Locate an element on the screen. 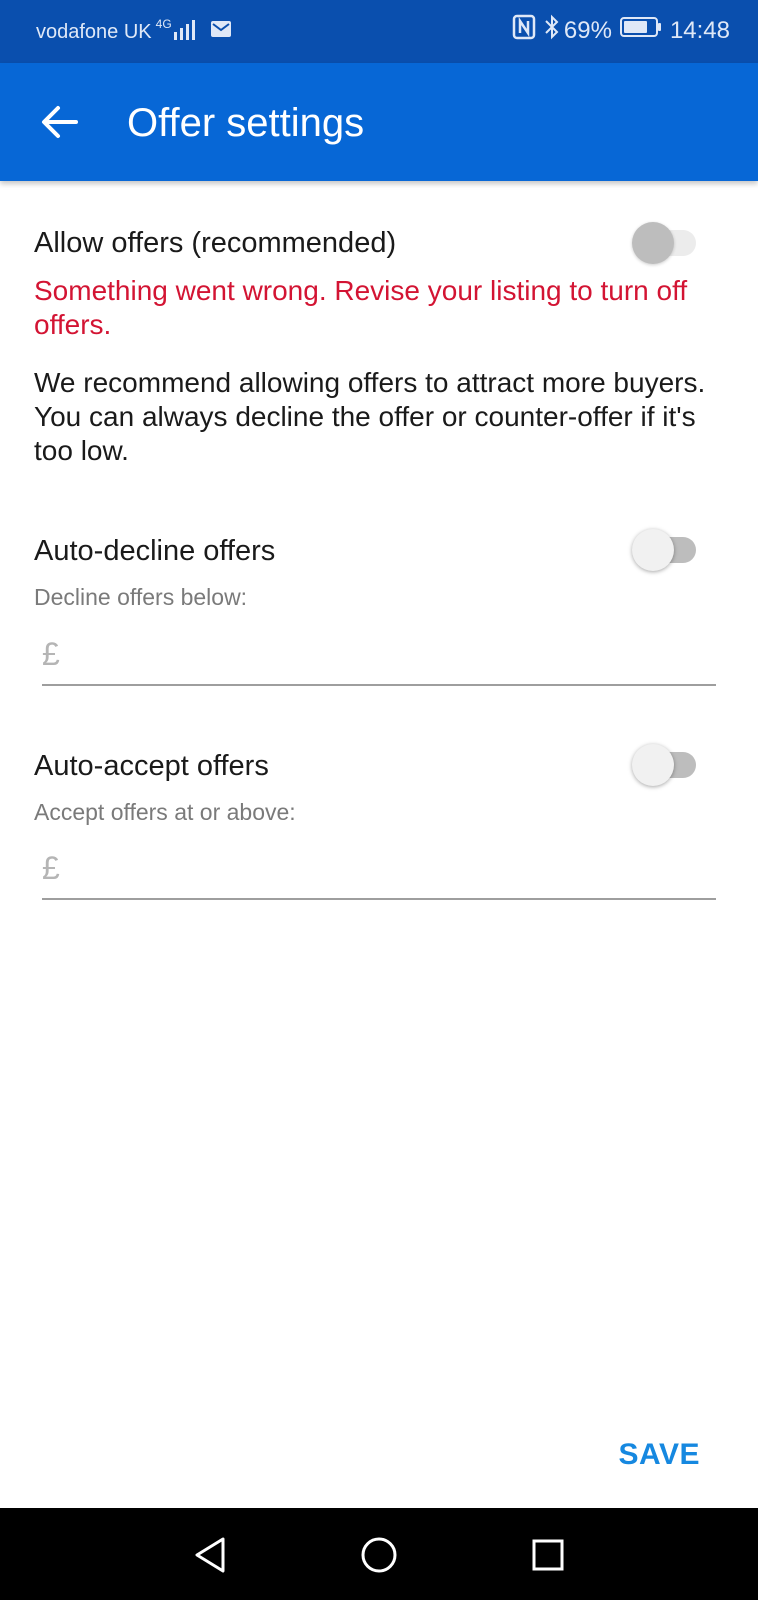  nav-recents-button is located at coordinates (548, 1555).